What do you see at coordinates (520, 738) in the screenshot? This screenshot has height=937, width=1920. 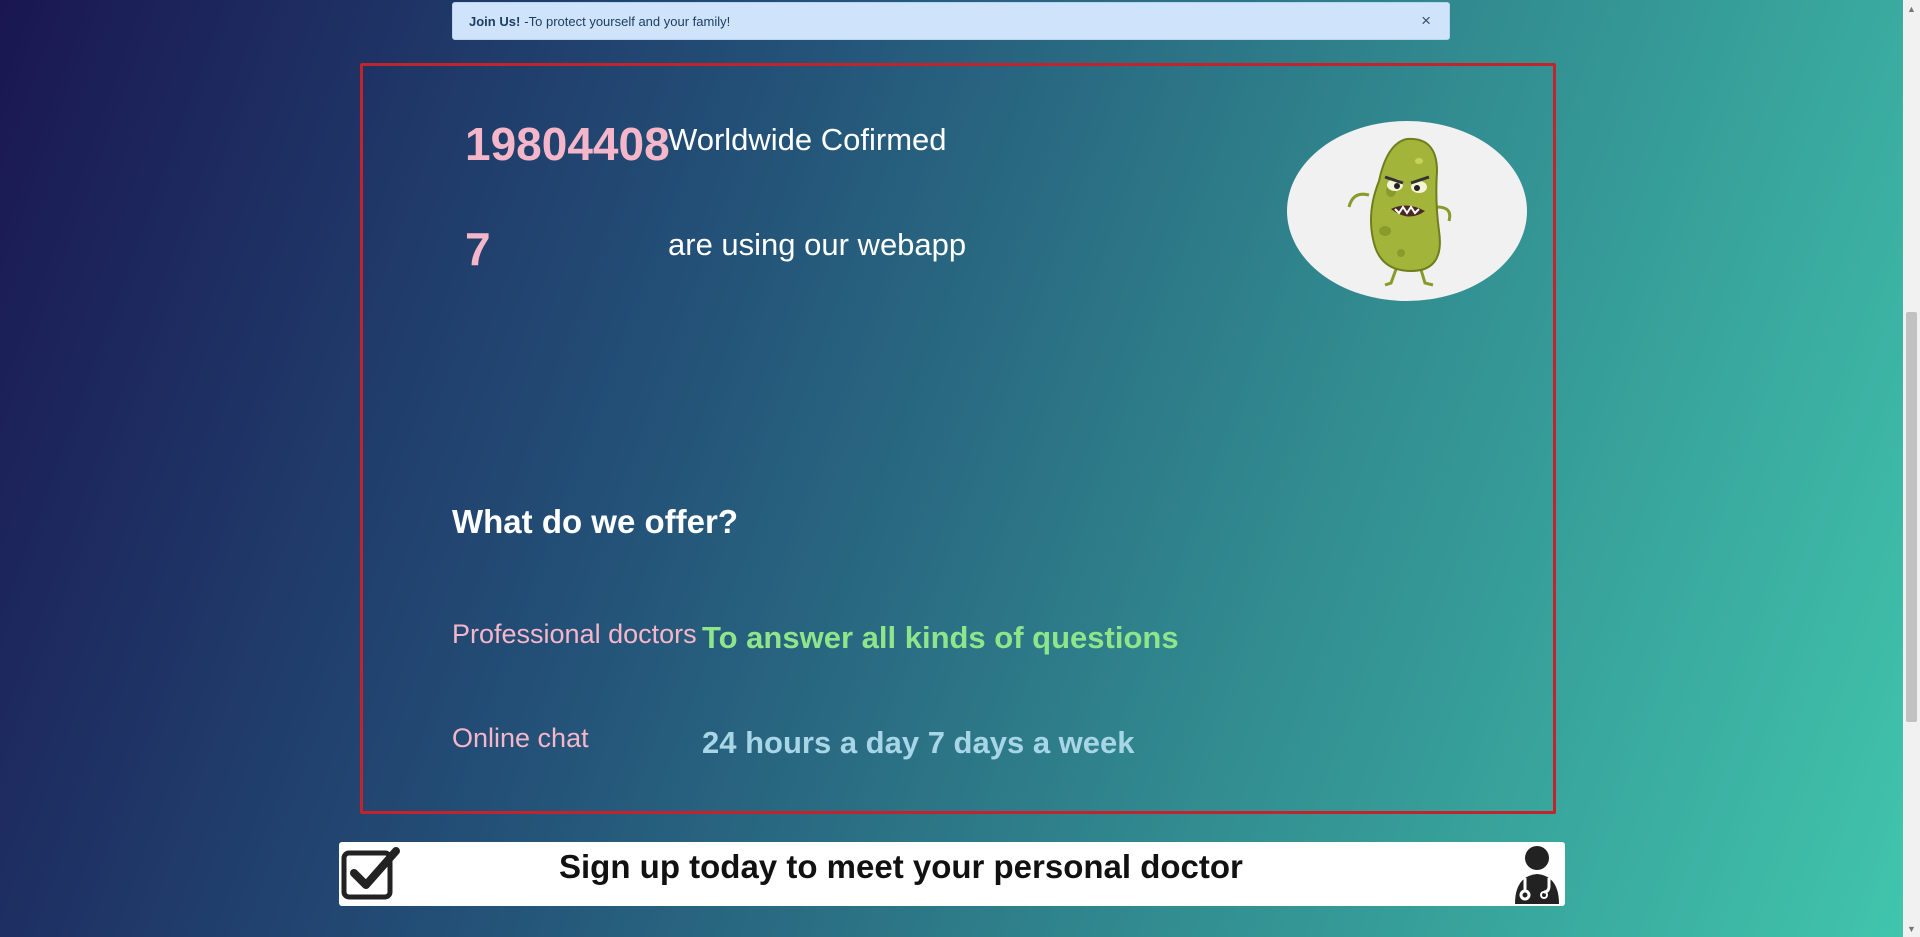 I see `offer-label-chat: Online chat` at bounding box center [520, 738].